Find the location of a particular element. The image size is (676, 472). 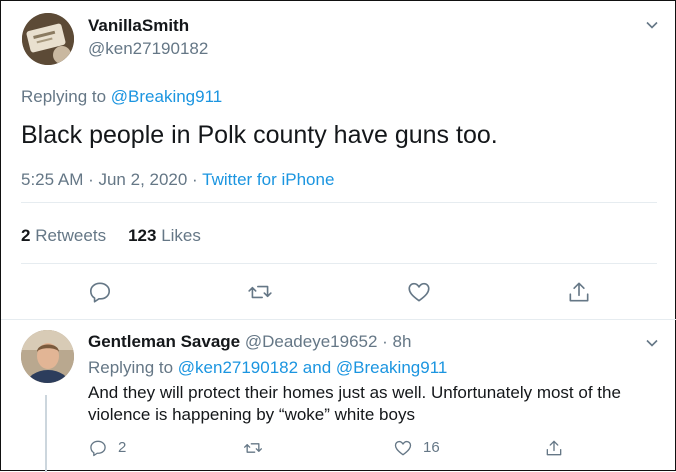

reply-handle-time: @Deadeye19652 · 8h is located at coordinates (328, 341).